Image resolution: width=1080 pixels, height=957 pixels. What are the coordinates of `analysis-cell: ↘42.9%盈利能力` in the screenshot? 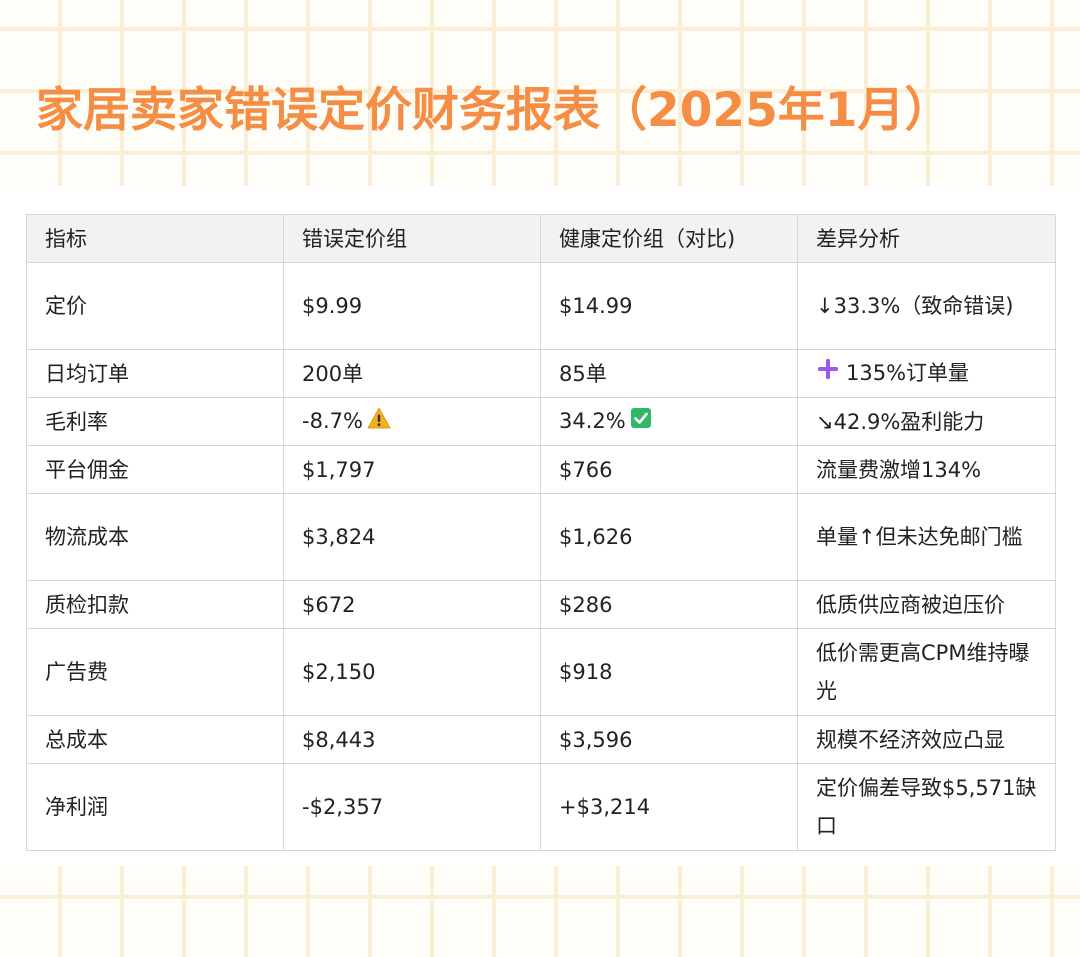 It's located at (926, 421).